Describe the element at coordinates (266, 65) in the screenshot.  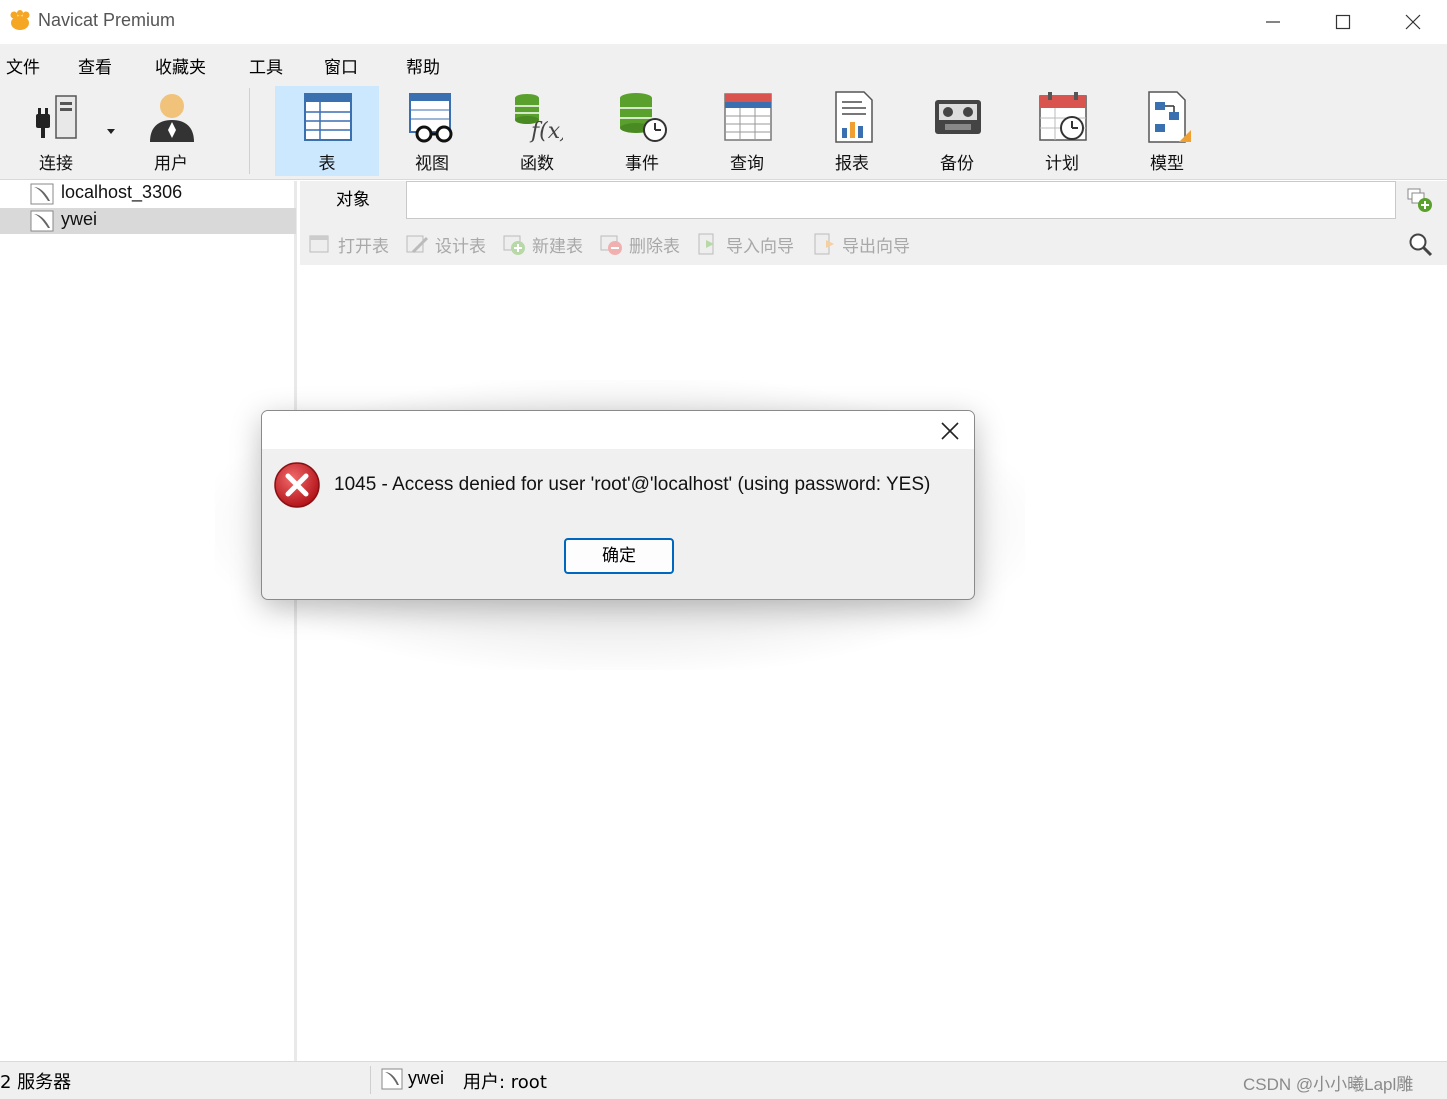
I see `menu-tools: 工具` at that location.